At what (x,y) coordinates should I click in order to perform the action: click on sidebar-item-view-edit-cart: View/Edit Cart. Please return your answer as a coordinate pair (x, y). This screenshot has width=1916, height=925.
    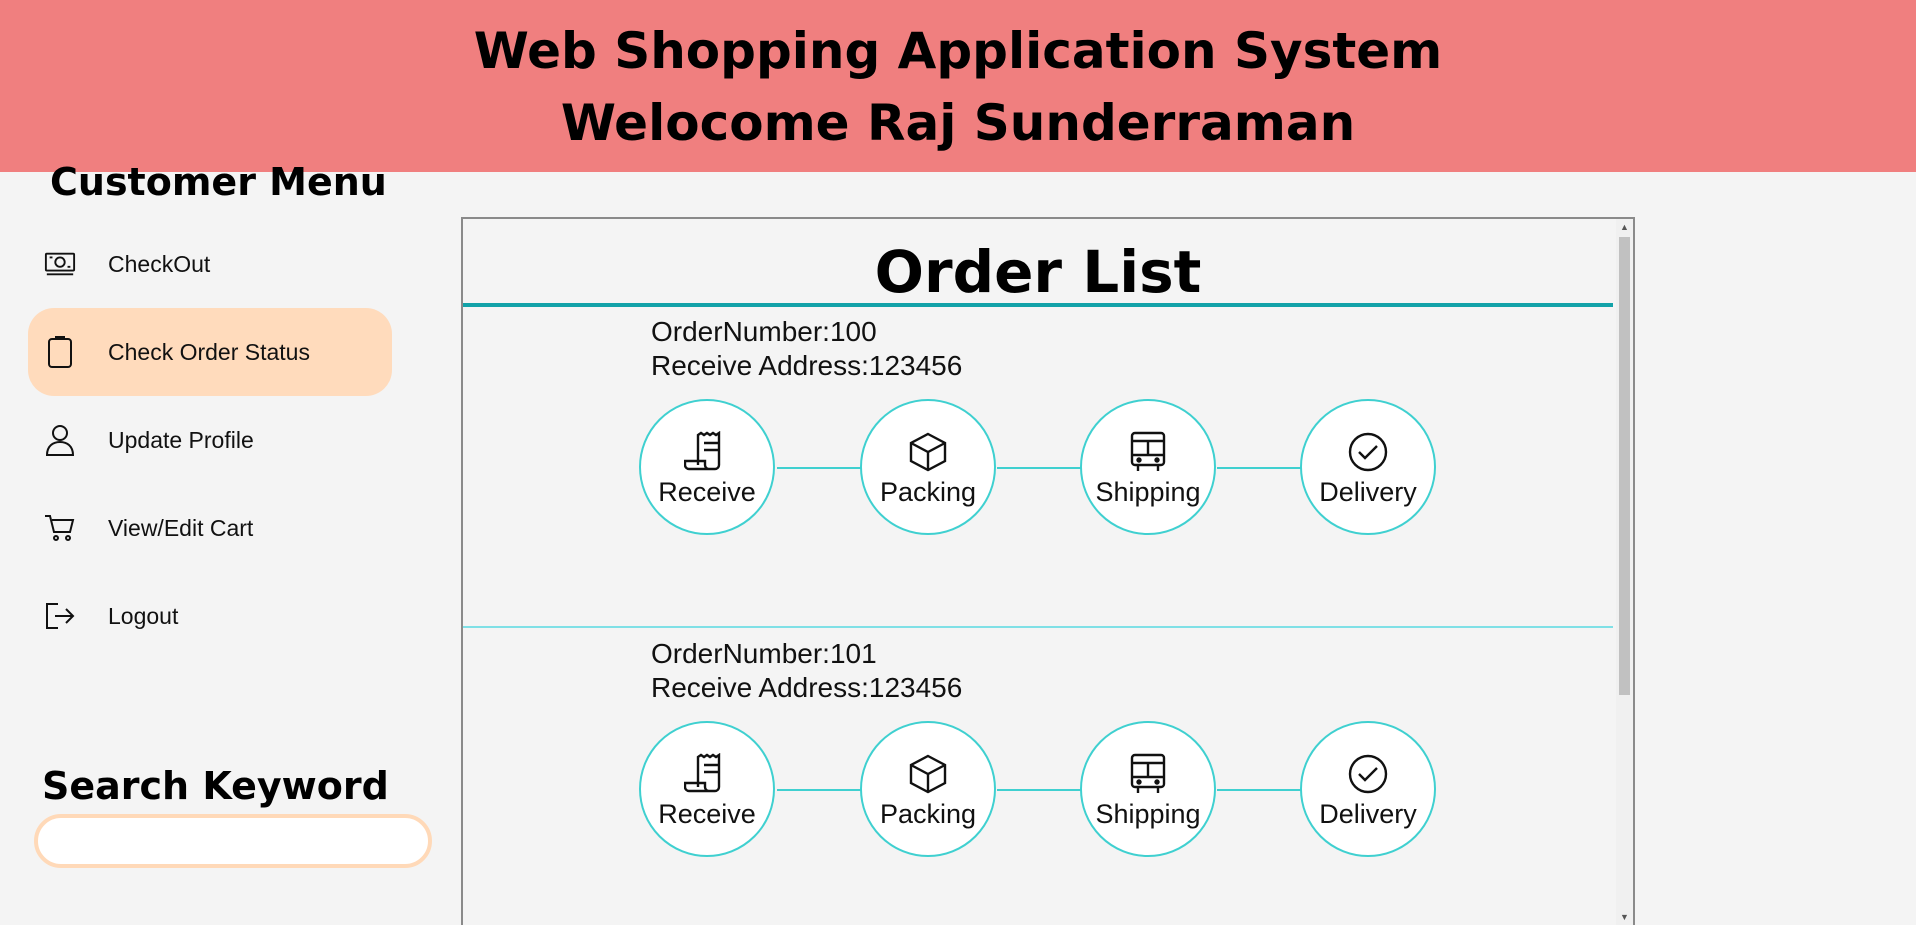
    Looking at the image, I should click on (210, 528).